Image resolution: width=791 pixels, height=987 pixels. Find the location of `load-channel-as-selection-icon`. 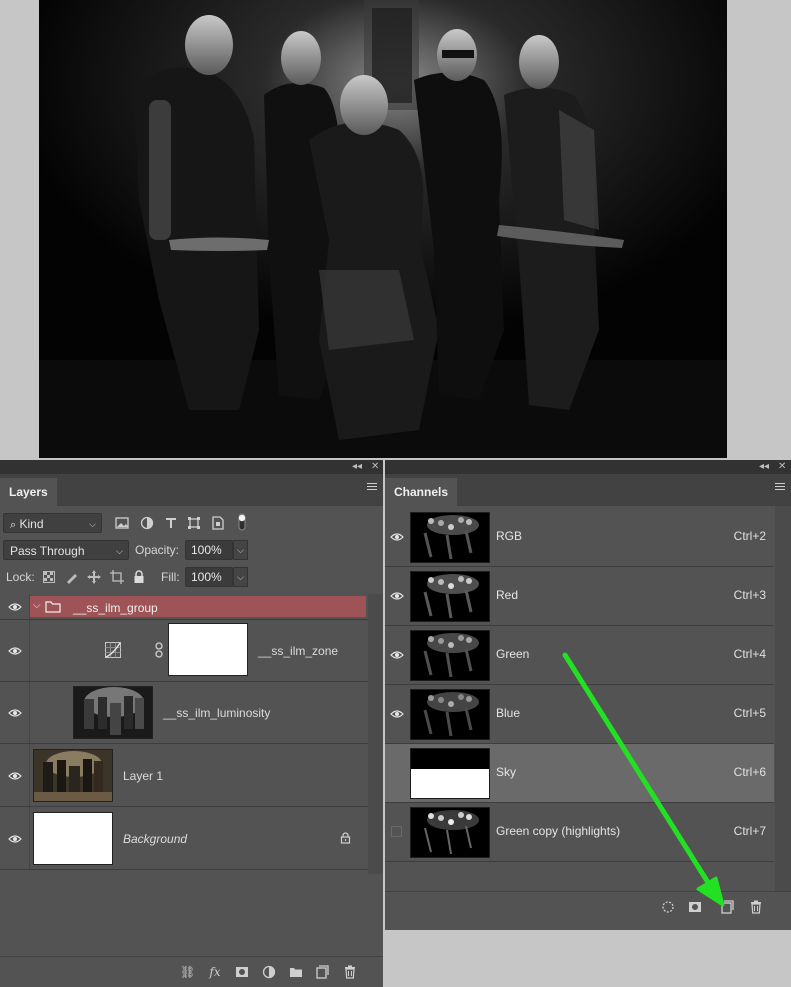

load-channel-as-selection-icon is located at coordinates (668, 907).